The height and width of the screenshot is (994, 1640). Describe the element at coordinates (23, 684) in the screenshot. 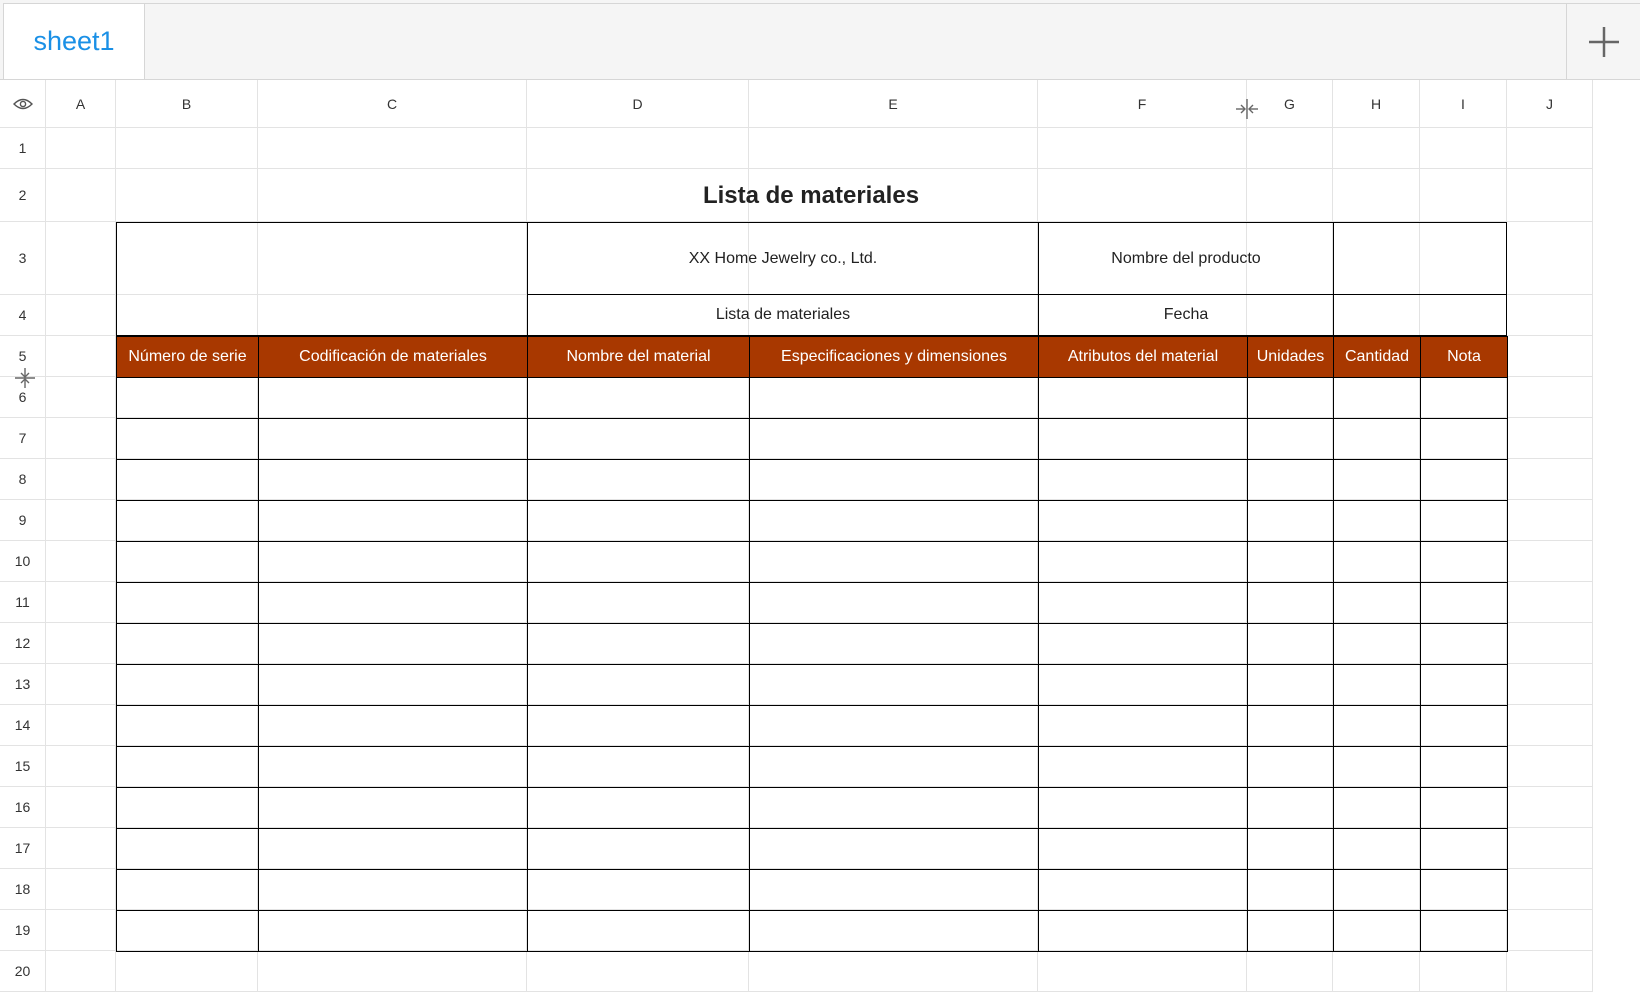

I see `row-header-13: 13` at that location.